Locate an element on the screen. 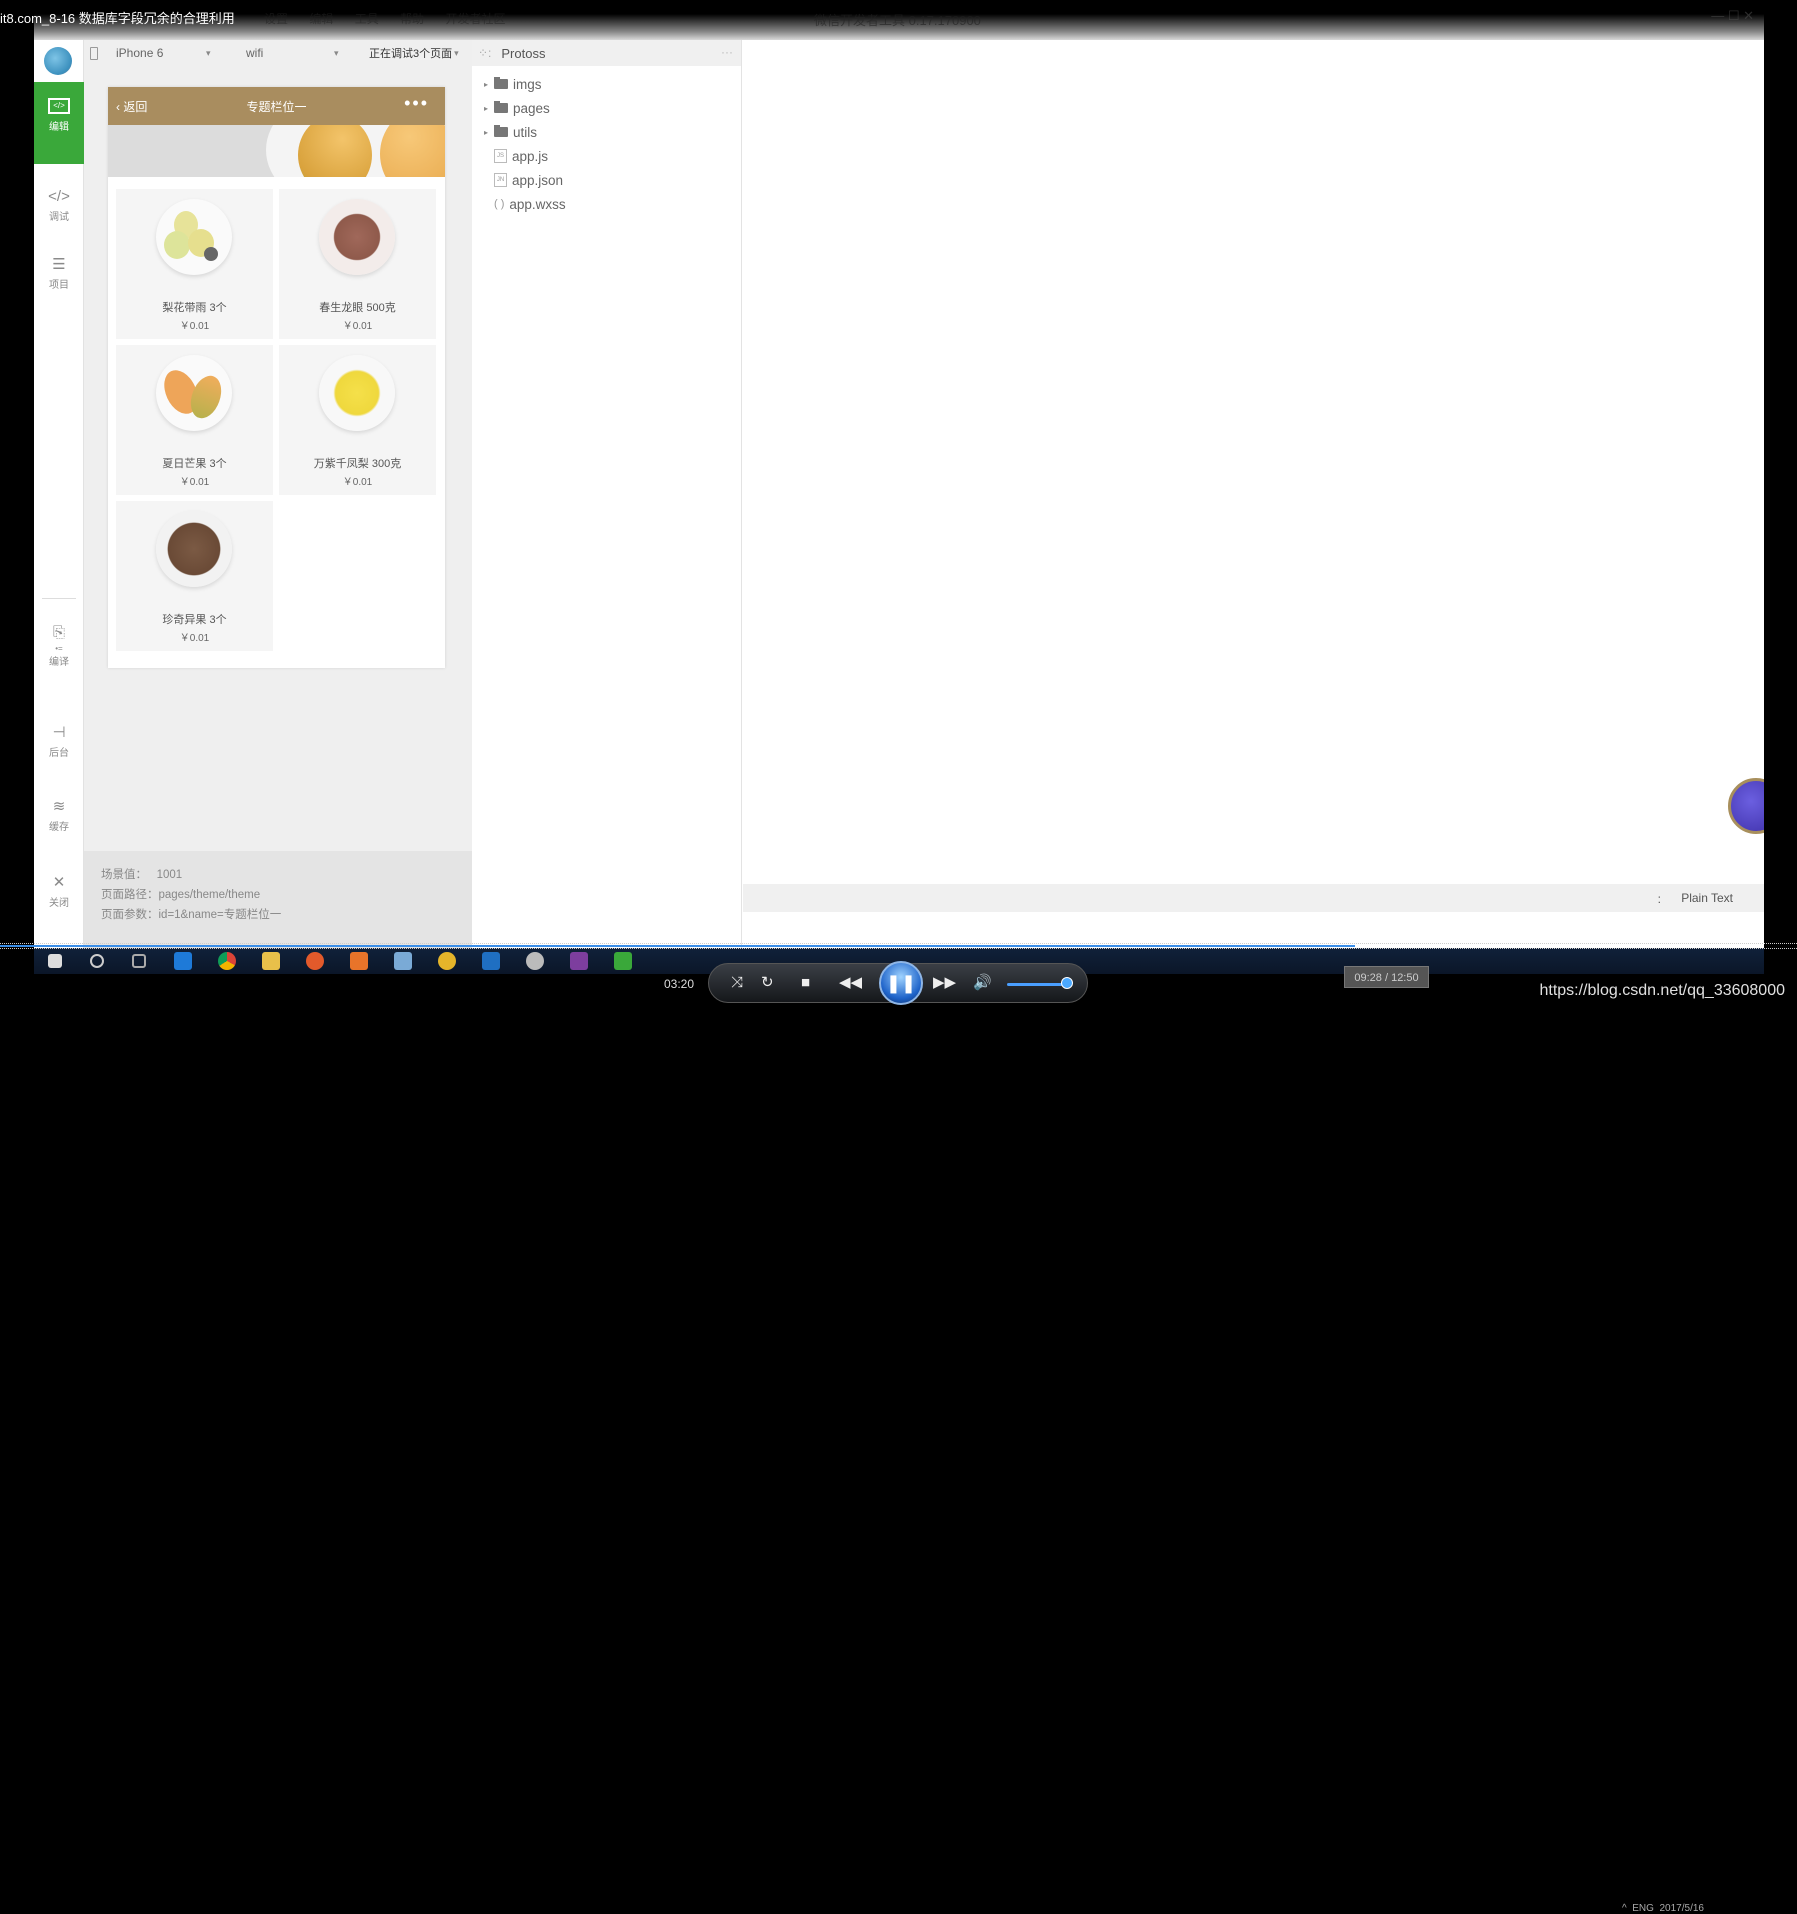 The image size is (1797, 1914). language-mode: Plain Text is located at coordinates (1707, 898).